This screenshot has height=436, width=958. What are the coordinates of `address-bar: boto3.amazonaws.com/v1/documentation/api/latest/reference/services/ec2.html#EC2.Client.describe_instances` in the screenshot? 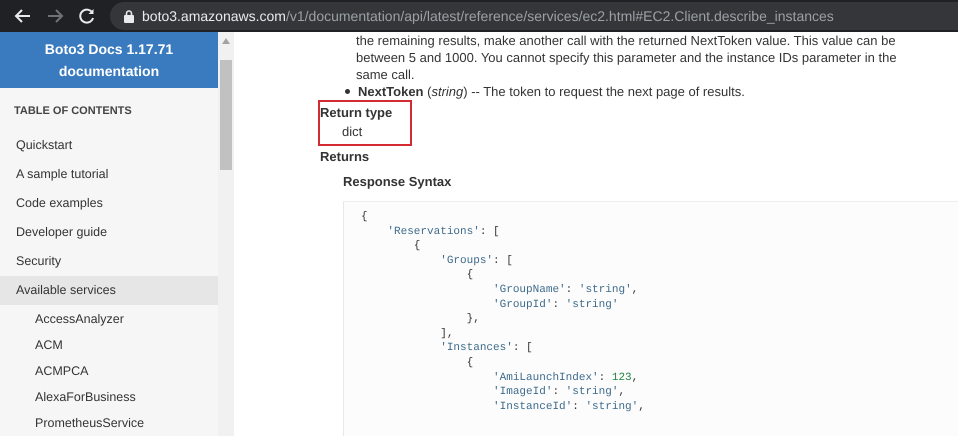 It's located at (534, 16).